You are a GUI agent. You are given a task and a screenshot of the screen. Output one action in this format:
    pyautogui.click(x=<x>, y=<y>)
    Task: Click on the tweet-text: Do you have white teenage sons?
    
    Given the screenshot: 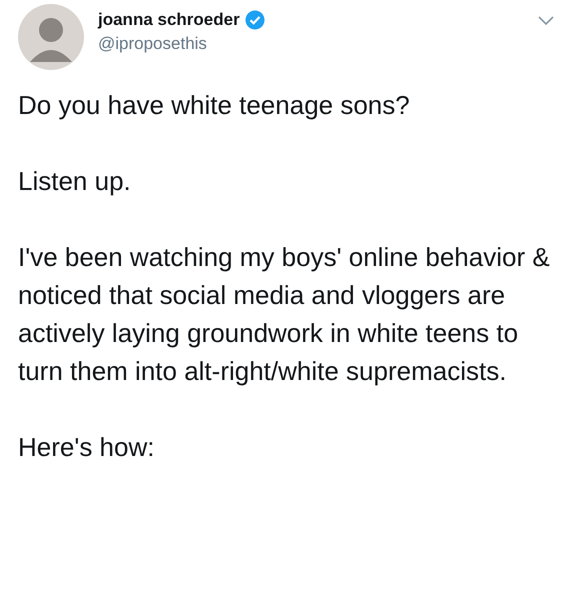 What is the action you would take?
    pyautogui.click(x=214, y=105)
    